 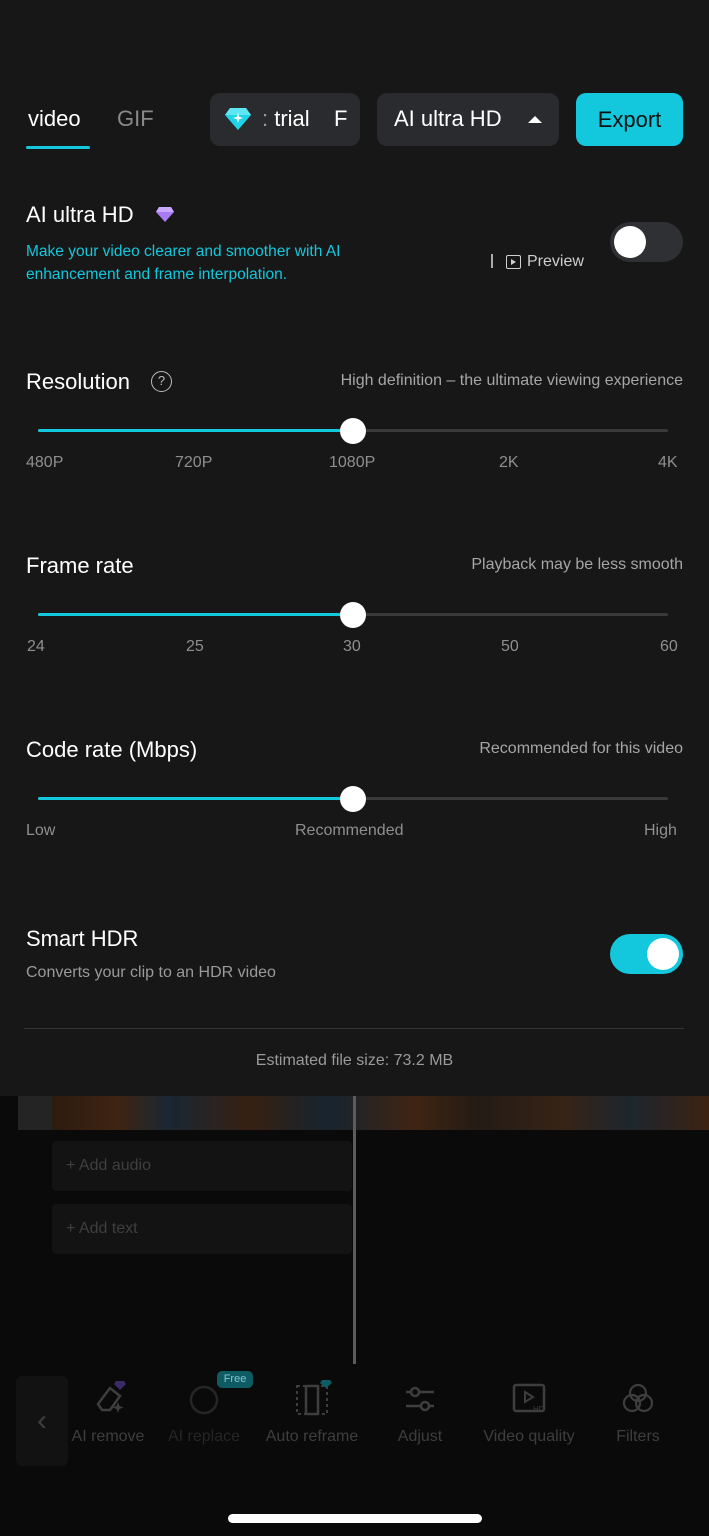 I want to click on preview-link: Preview, so click(x=555, y=262).